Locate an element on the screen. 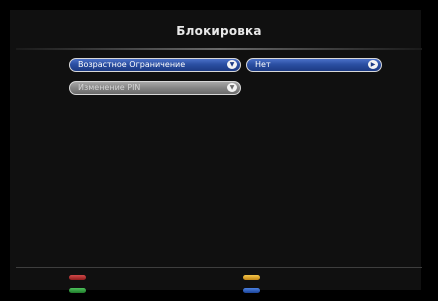 Image resolution: width=438 pixels, height=301 pixels. change-pin-label: Изменение PIN is located at coordinates (109, 87).